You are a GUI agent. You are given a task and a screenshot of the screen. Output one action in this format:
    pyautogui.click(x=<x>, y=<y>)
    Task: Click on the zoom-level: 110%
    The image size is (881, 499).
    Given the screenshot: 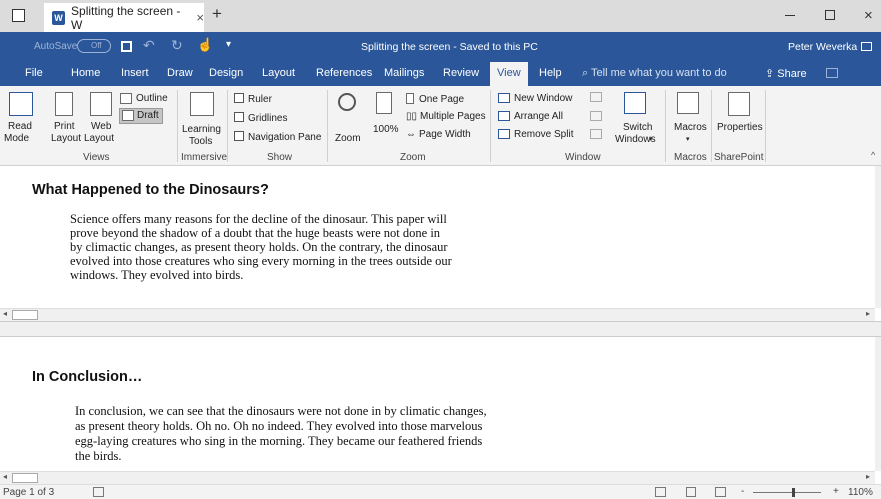 What is the action you would take?
    pyautogui.click(x=860, y=492)
    